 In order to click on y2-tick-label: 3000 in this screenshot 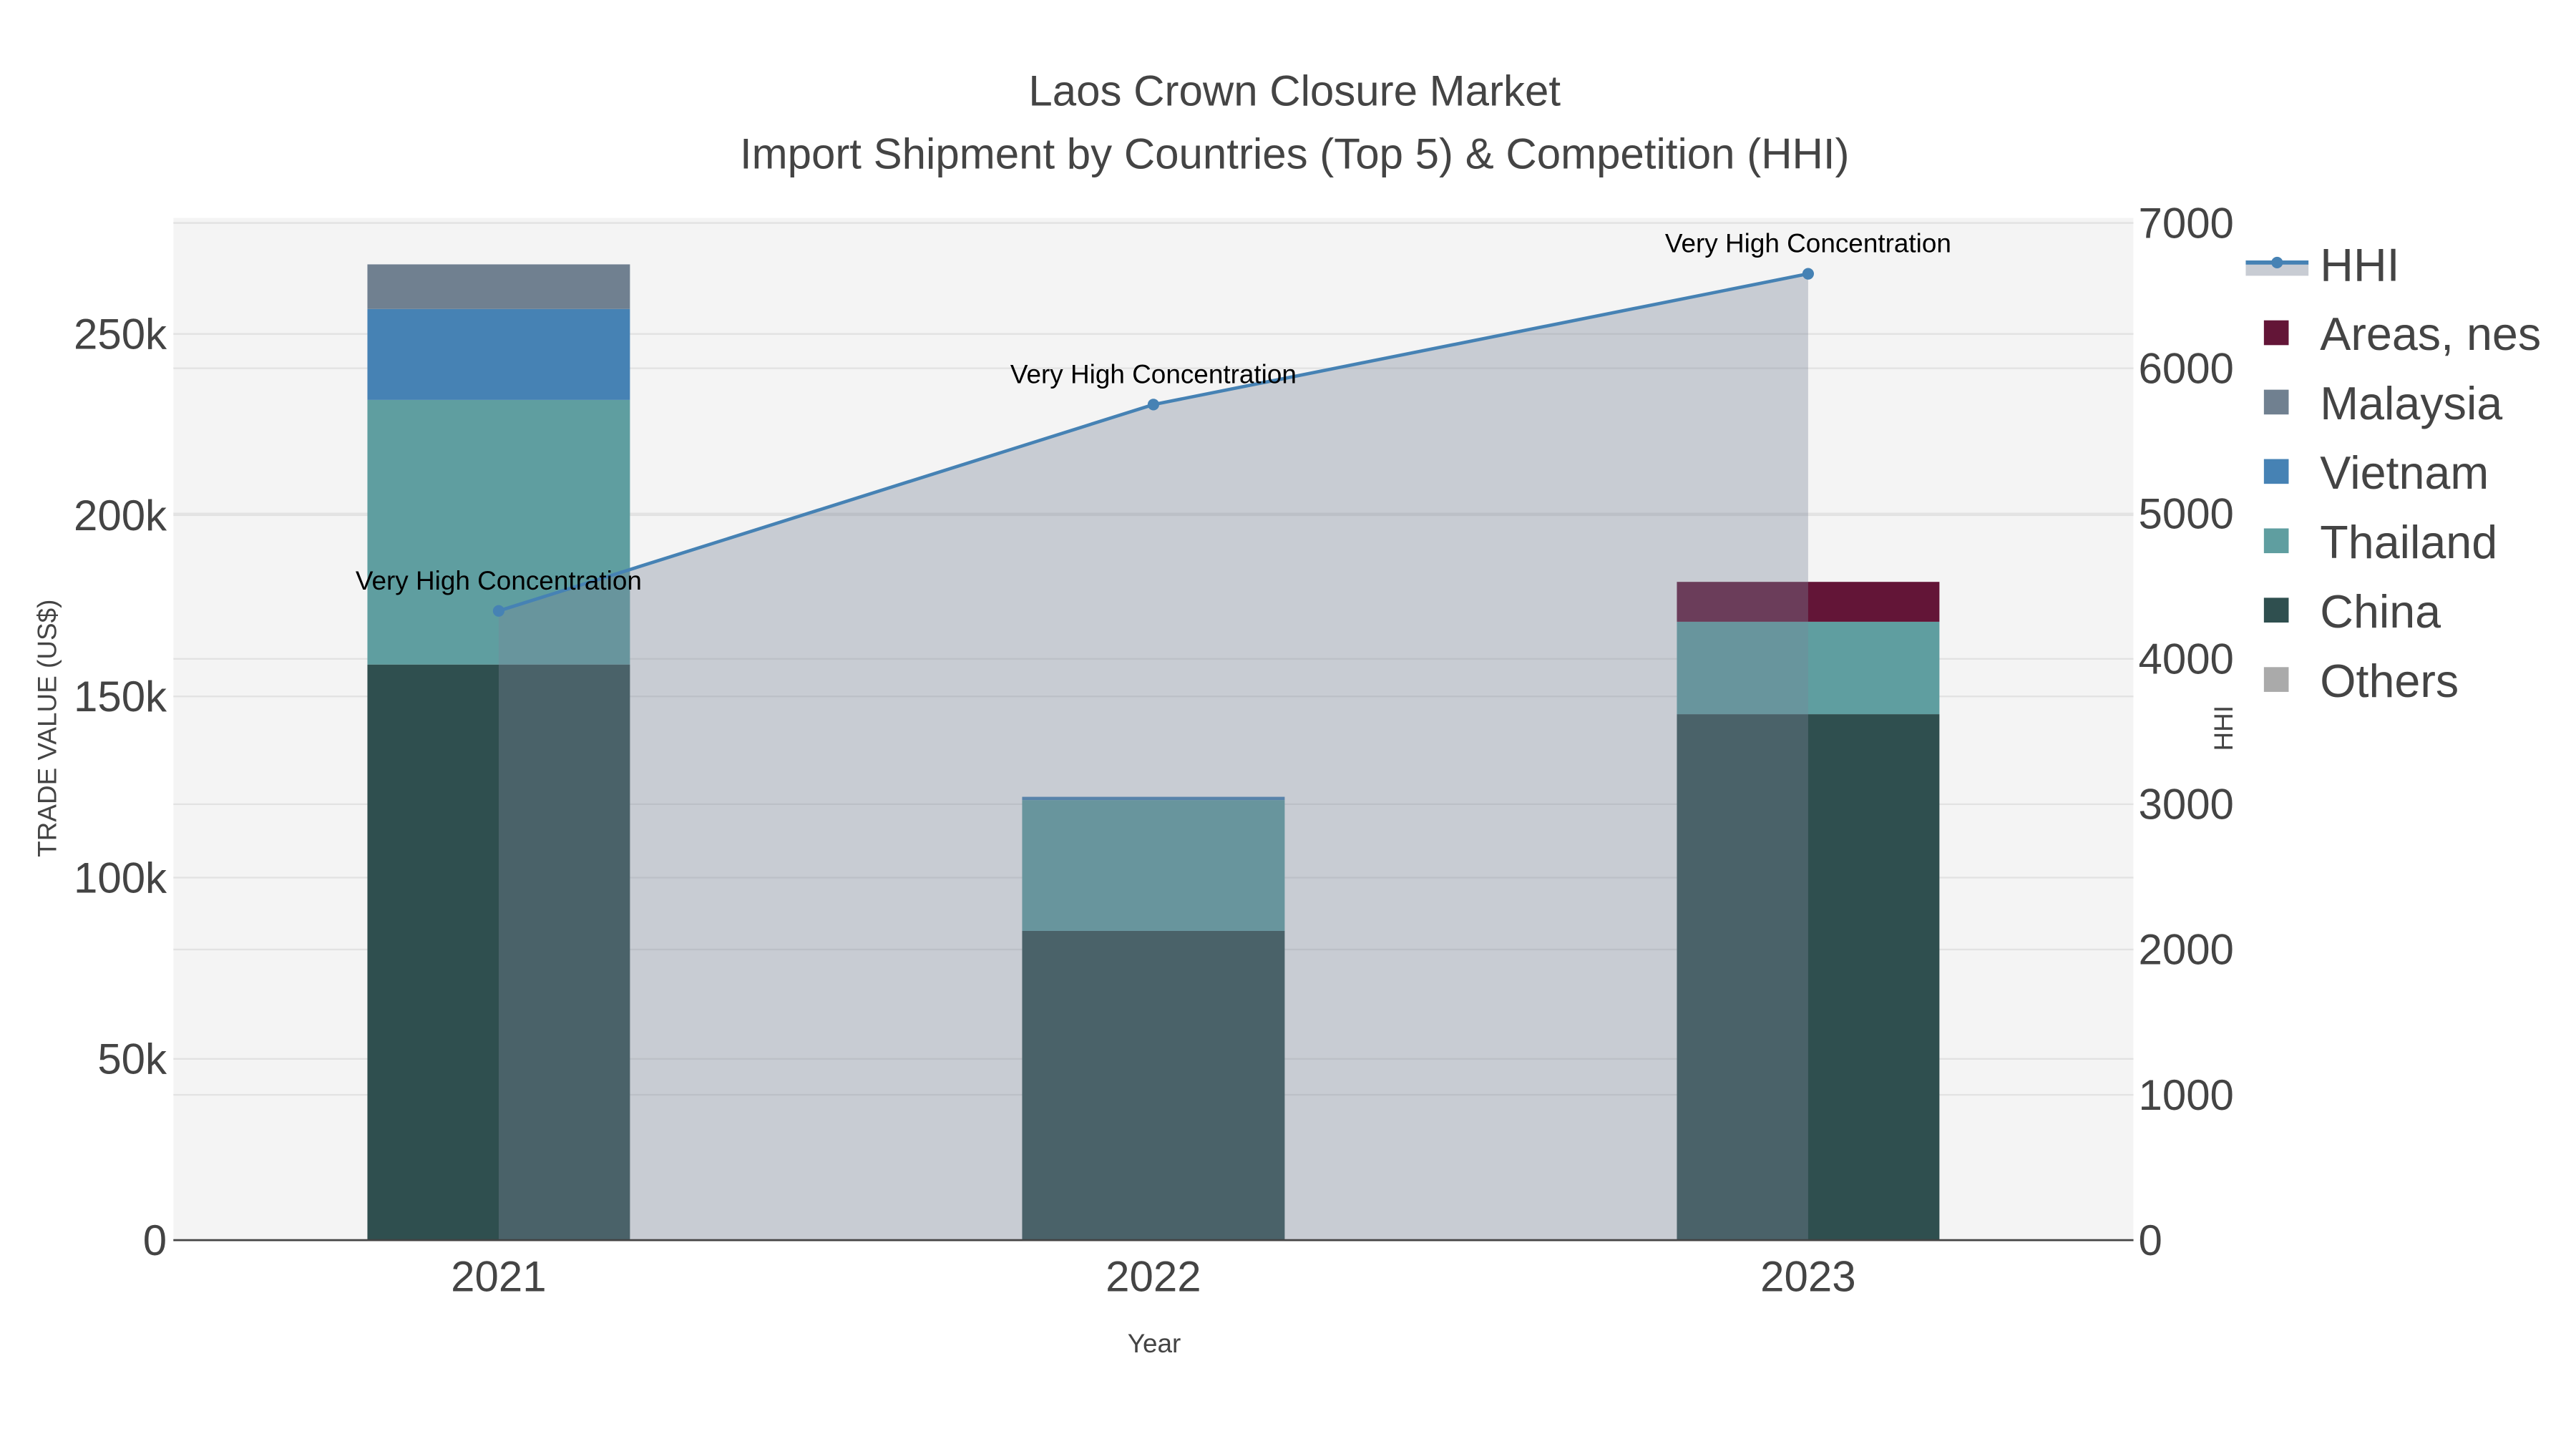, I will do `click(2185, 805)`.